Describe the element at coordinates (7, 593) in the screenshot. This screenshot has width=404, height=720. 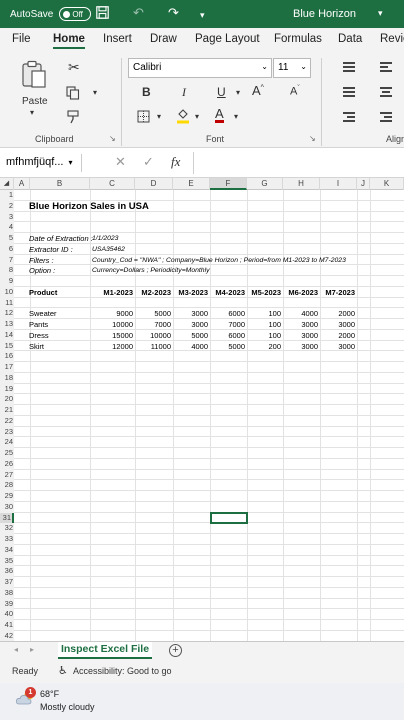
I see `row-header: 38` at that location.